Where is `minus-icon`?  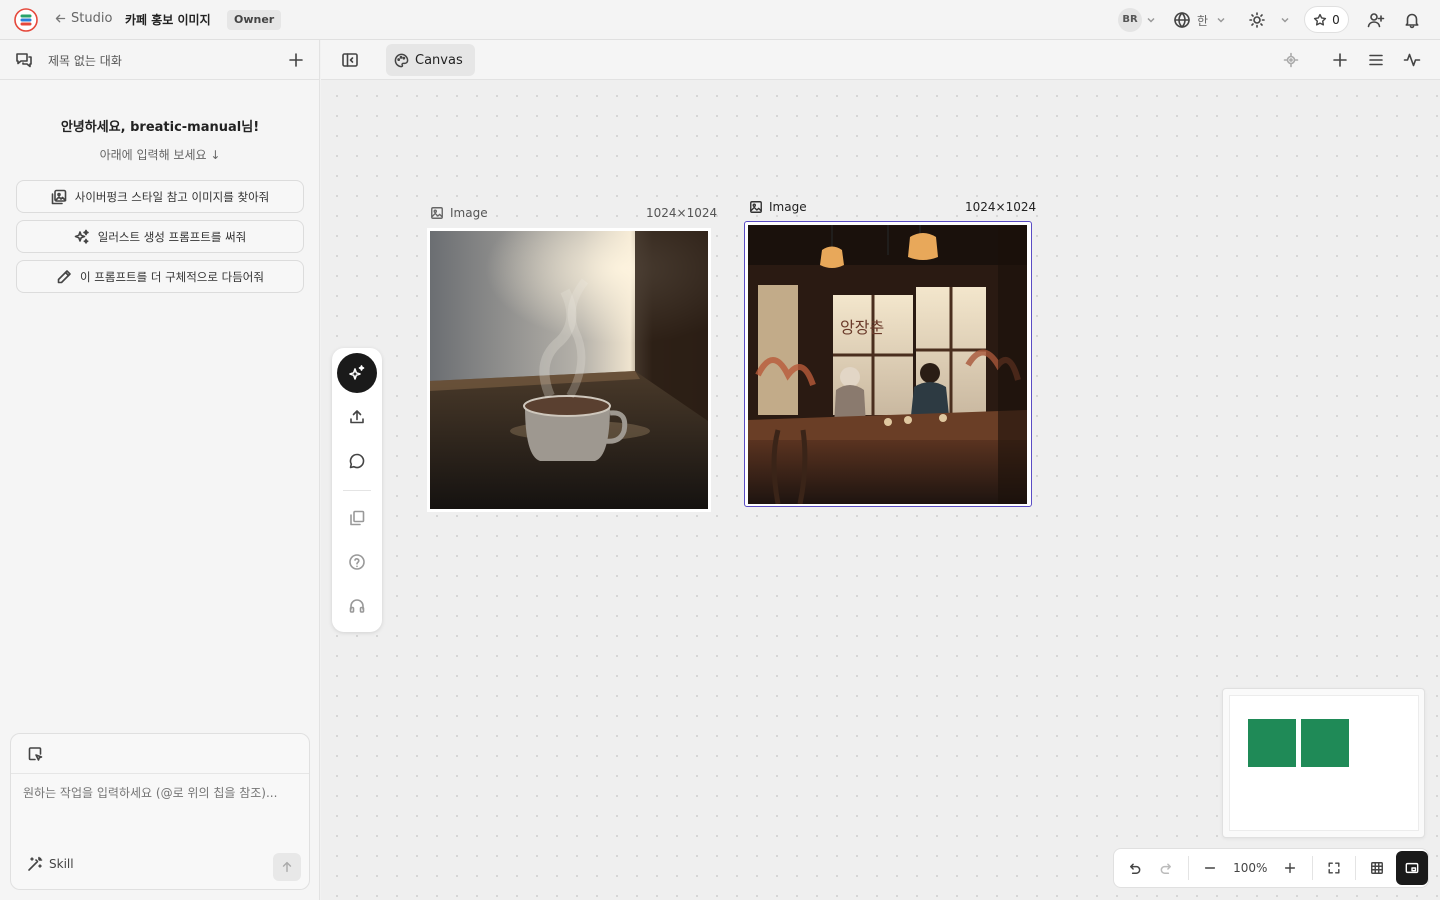 minus-icon is located at coordinates (1210, 868).